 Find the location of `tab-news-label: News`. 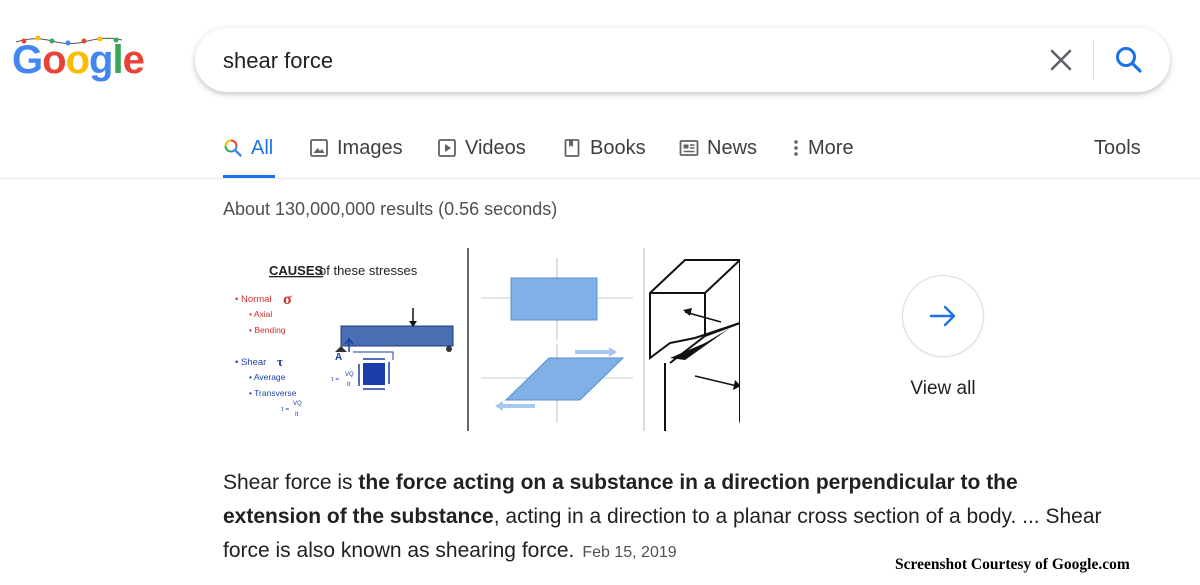

tab-news-label: News is located at coordinates (732, 147).